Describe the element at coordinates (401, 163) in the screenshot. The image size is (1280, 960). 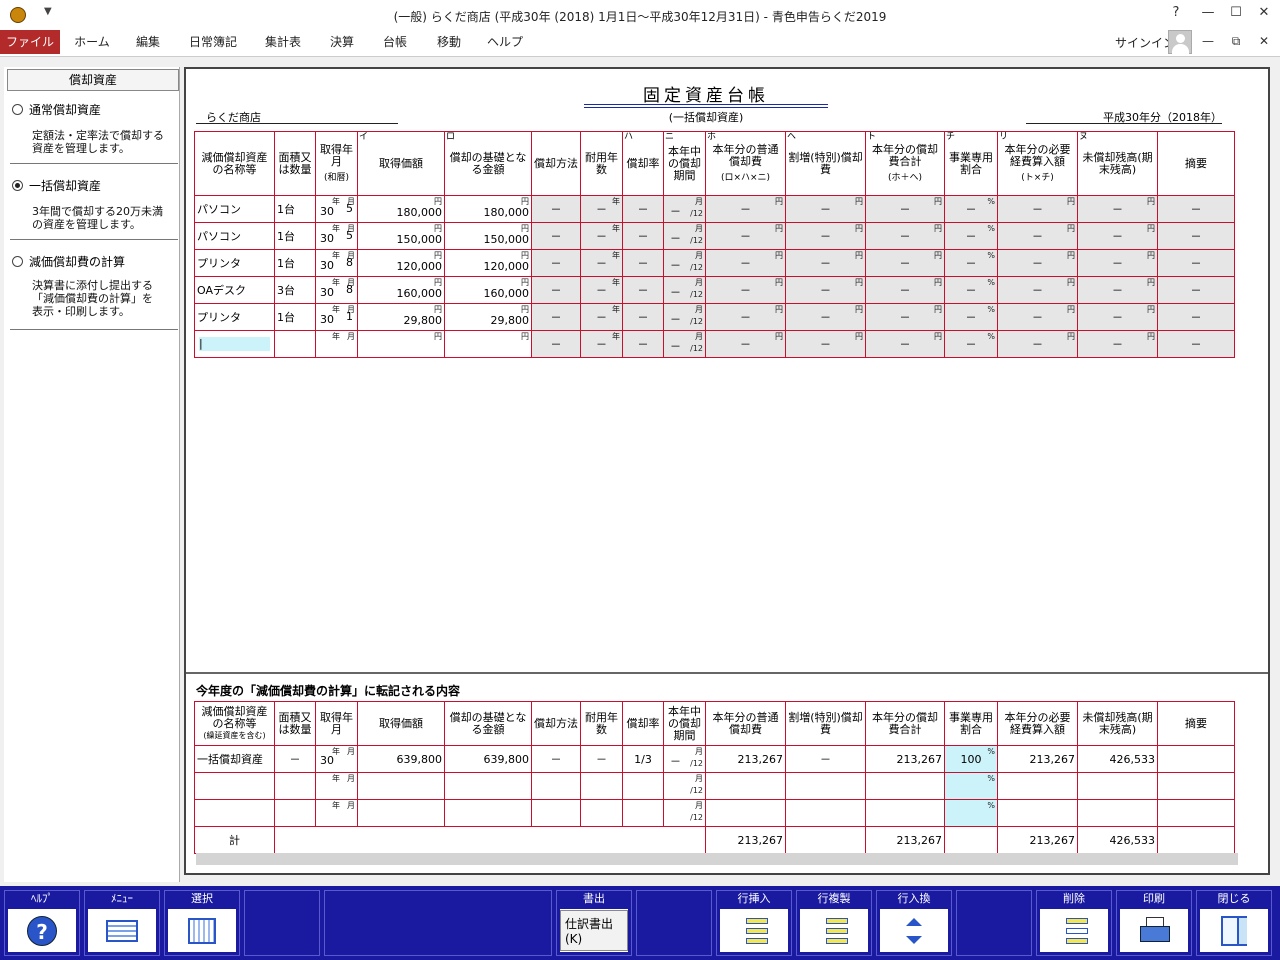
I see `ledger-header-cell: イ取得価額` at that location.